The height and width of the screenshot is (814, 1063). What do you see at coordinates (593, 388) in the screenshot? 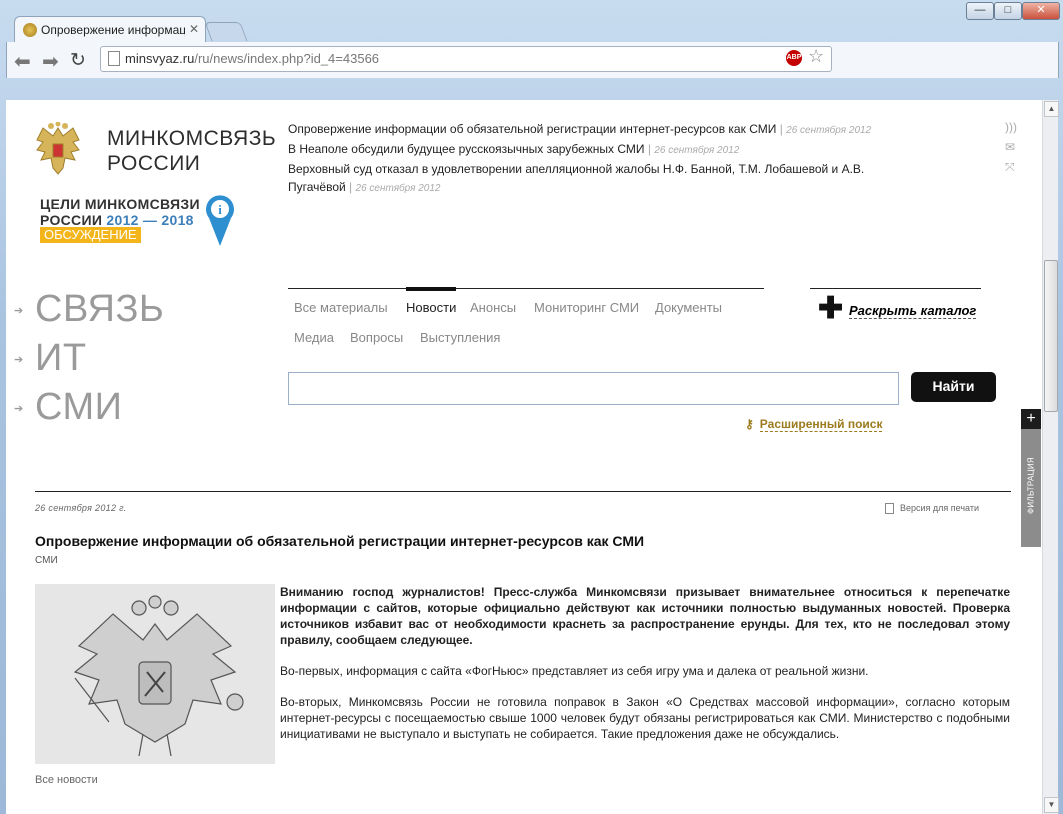
I see `search-input` at bounding box center [593, 388].